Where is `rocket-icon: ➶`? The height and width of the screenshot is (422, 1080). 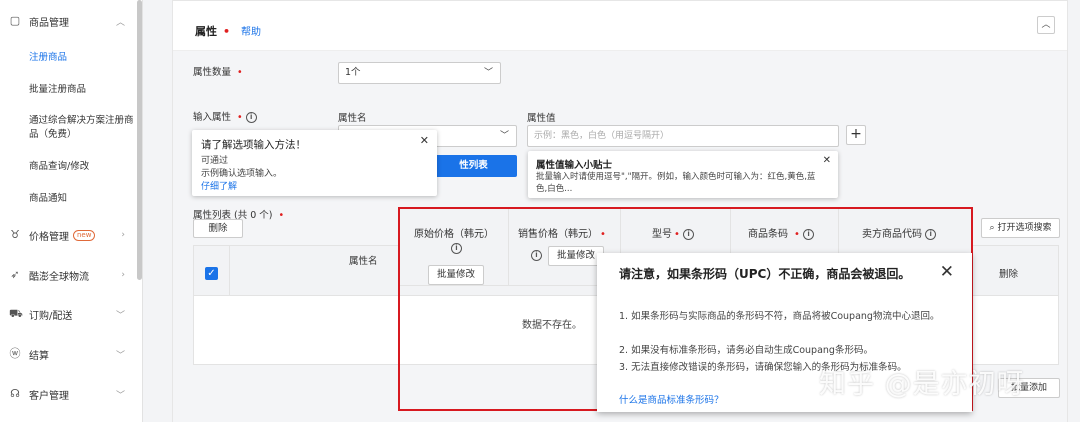
rocket-icon: ➶ is located at coordinates (15, 274).